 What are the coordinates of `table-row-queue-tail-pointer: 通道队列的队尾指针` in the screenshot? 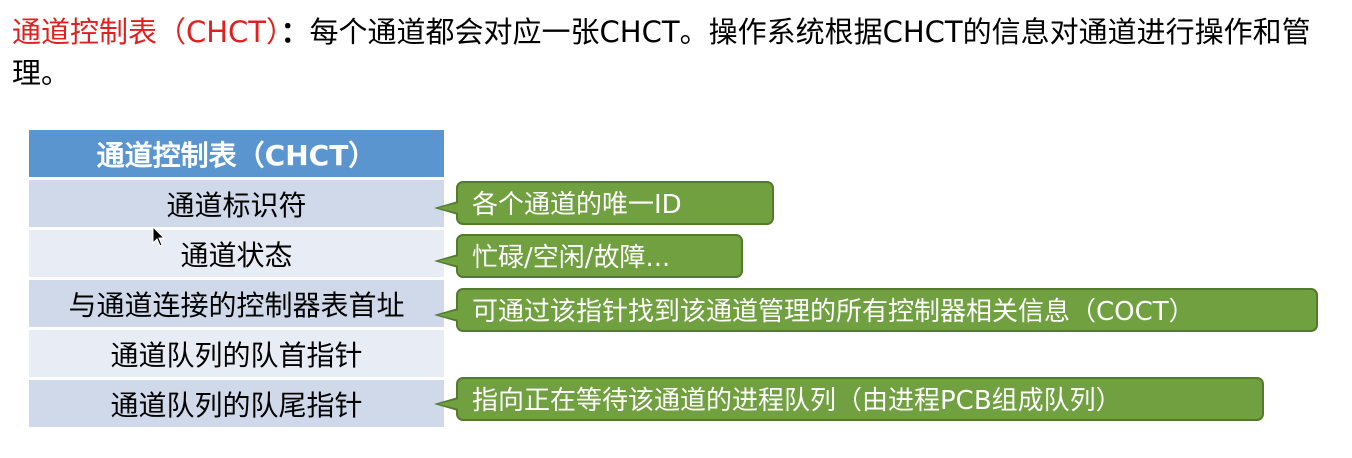 It's located at (236, 403).